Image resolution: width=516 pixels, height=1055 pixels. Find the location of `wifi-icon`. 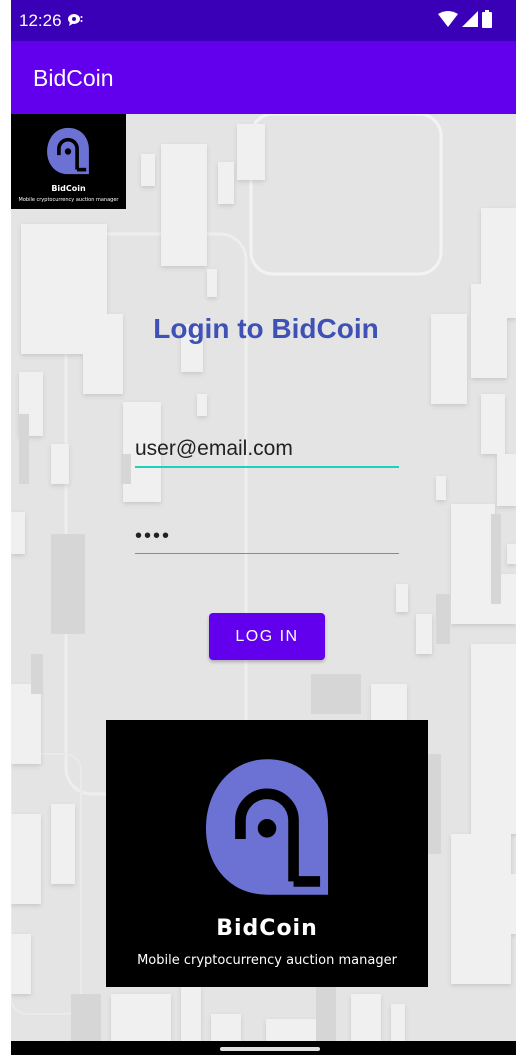

wifi-icon is located at coordinates (448, 21).